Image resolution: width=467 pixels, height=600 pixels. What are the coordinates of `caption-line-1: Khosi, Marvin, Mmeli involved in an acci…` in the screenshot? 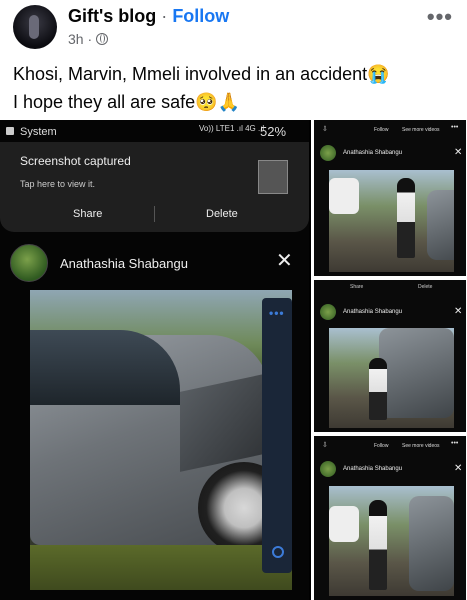 It's located at (201, 74).